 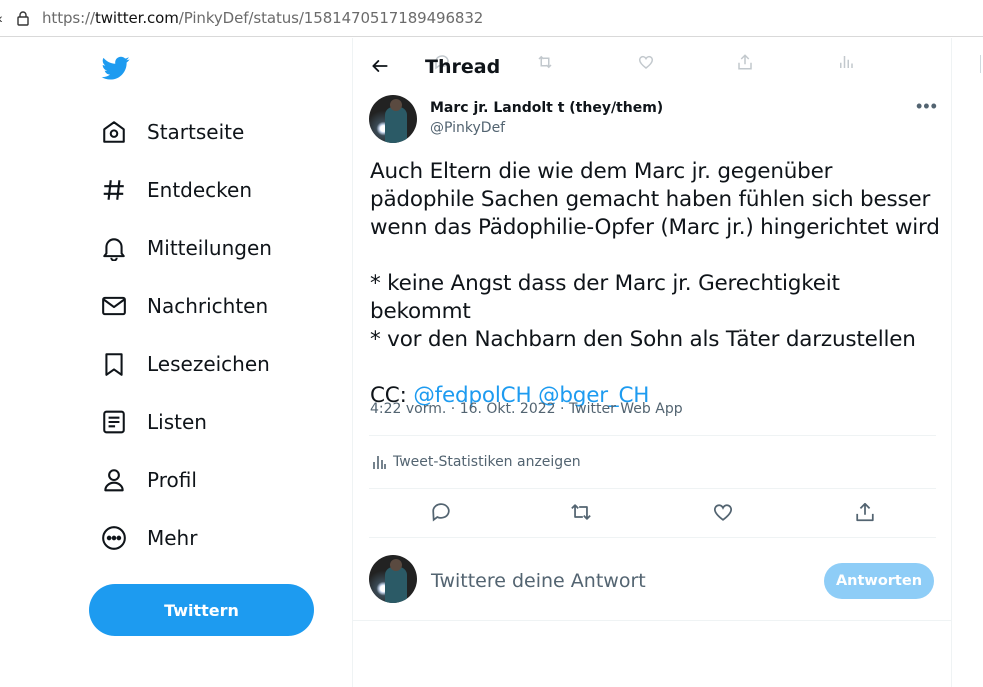 What do you see at coordinates (116, 68) in the screenshot?
I see `twitter-logo-icon` at bounding box center [116, 68].